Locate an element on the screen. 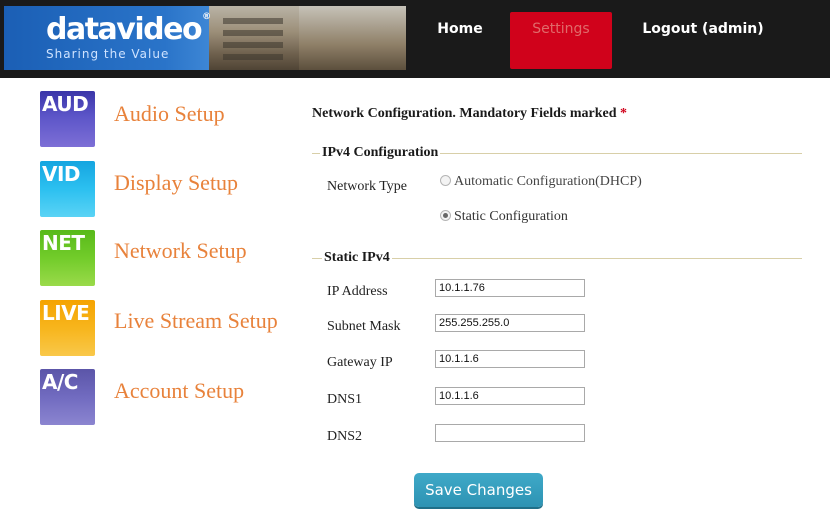 The height and width of the screenshot is (509, 830). sidebar-item-audio-setup: AUD Audio Setup is located at coordinates (170, 119).